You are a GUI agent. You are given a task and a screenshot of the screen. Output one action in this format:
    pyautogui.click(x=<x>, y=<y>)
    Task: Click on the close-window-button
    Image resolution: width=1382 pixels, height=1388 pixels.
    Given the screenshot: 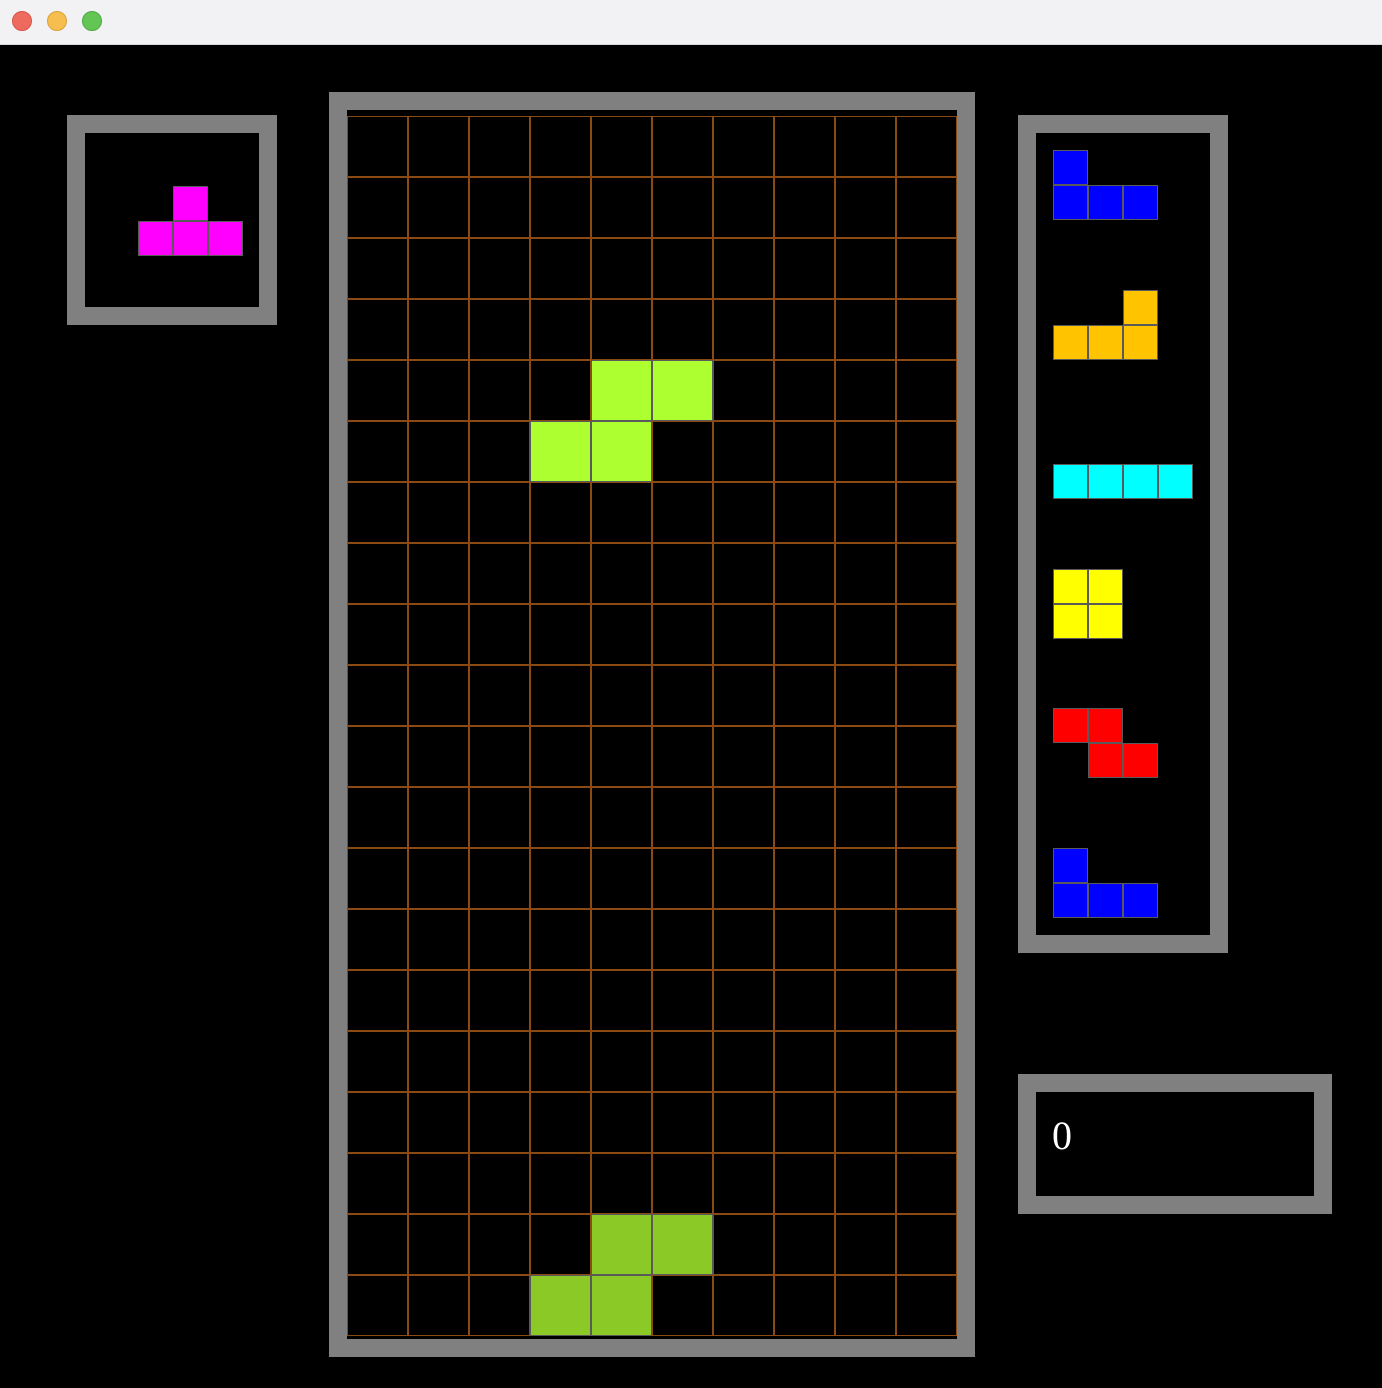 What is the action you would take?
    pyautogui.click(x=22, y=21)
    